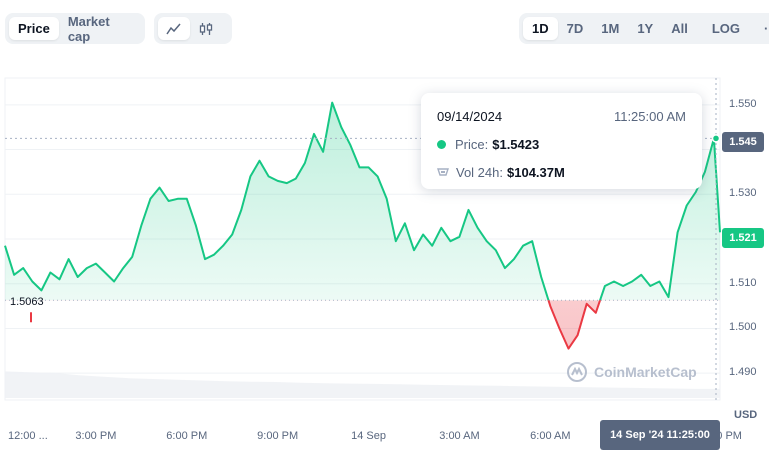 This screenshot has height=463, width=769. Describe the element at coordinates (443, 171) in the screenshot. I see `volume-icon` at that location.